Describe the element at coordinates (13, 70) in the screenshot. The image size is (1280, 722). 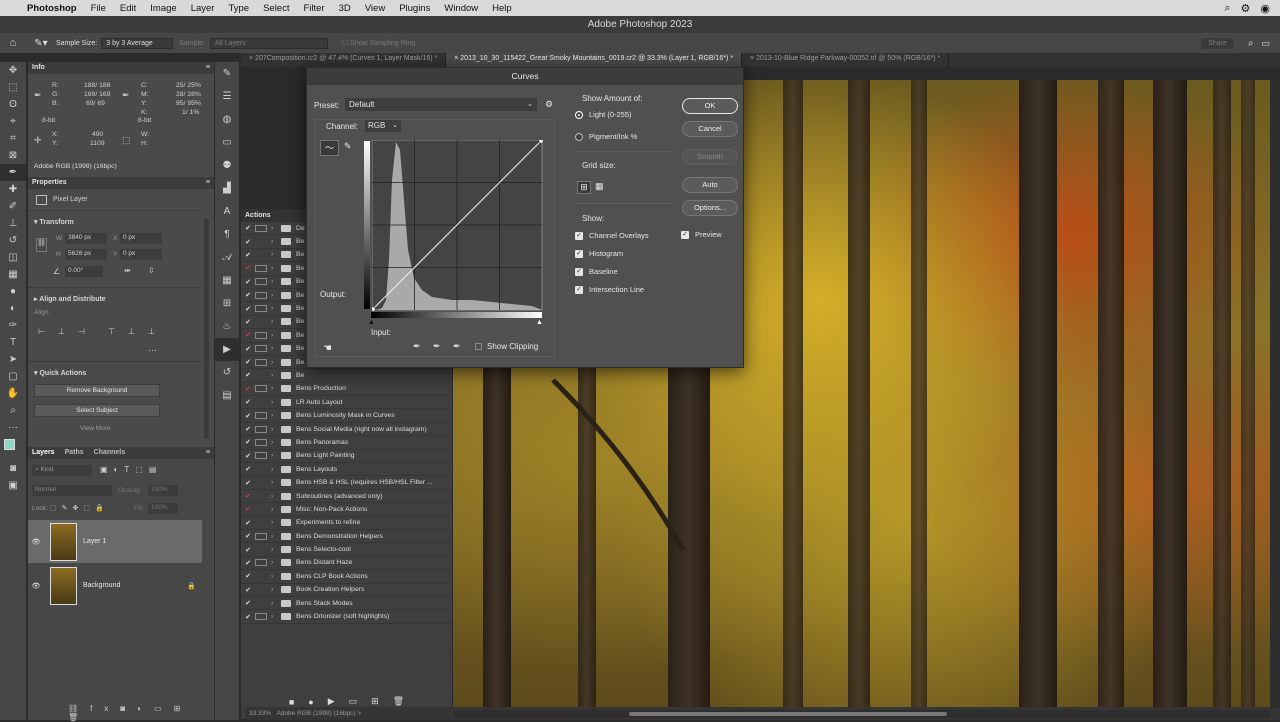
I see `move-tool-icon: ✥` at that location.